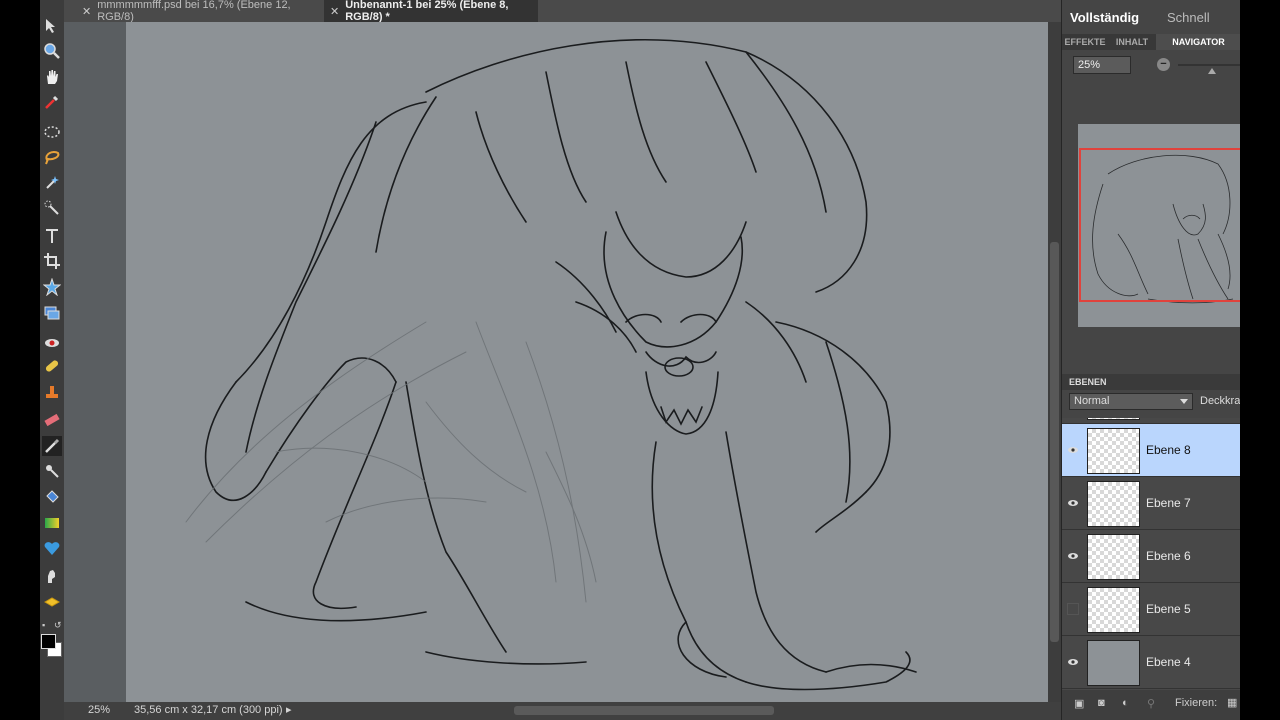  What do you see at coordinates (52, 102) in the screenshot?
I see `eyedropper-icon` at bounding box center [52, 102].